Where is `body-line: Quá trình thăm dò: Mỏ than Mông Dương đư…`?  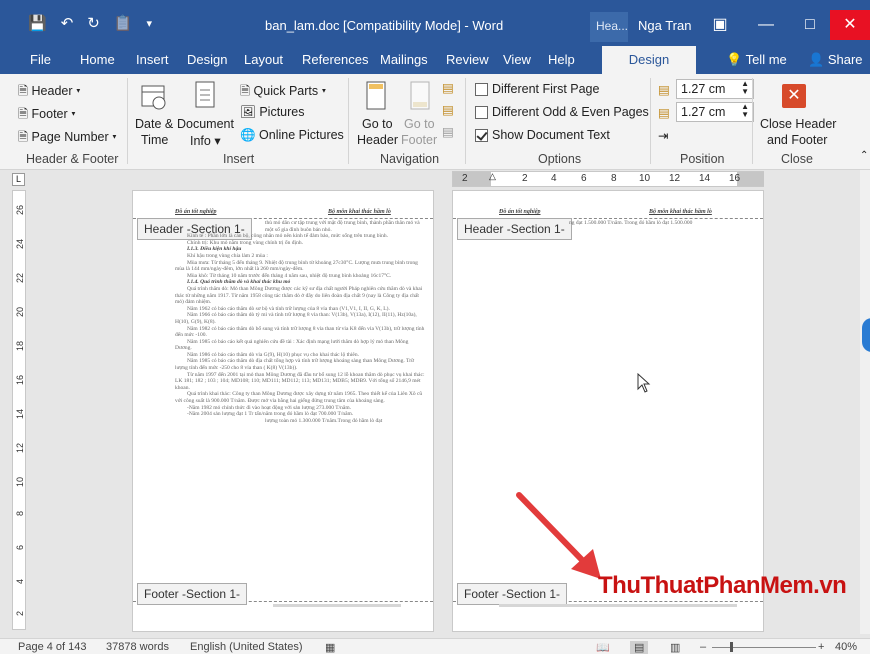
body-line: Quá trình thăm dò: Mỏ than Mông Dương đư… is located at coordinates (299, 295).